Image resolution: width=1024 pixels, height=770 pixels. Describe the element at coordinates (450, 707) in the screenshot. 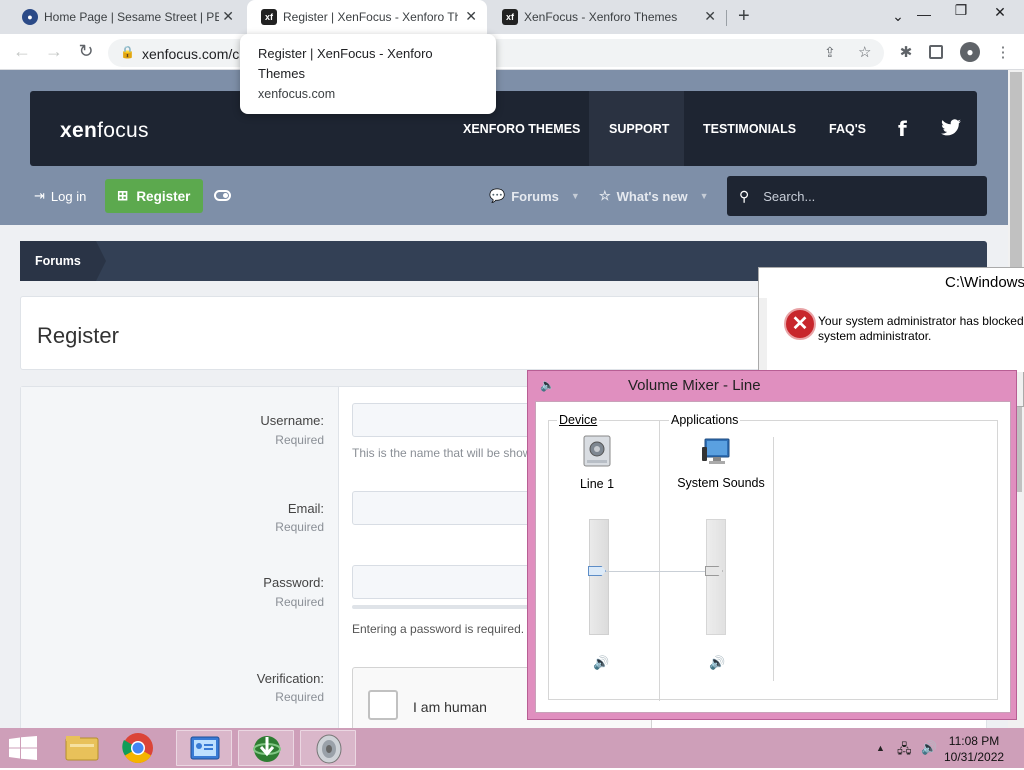

I see `captcha-label: I am human` at that location.